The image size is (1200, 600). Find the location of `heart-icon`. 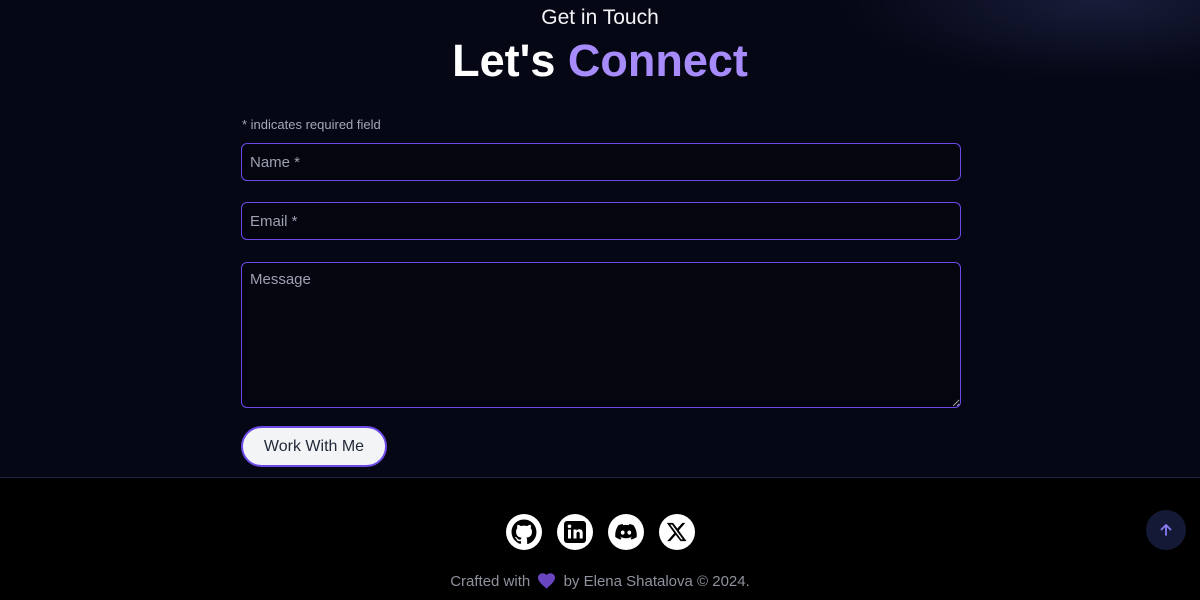

heart-icon is located at coordinates (547, 581).